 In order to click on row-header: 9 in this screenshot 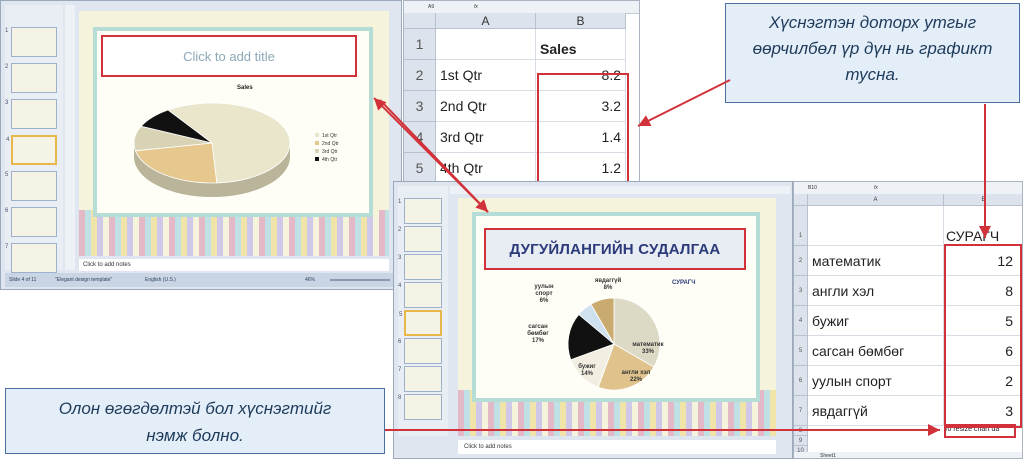, I will do `click(801, 441)`.